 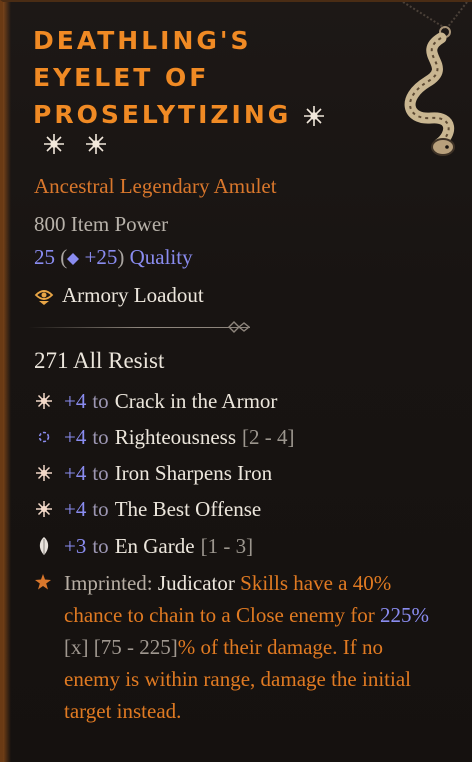 What do you see at coordinates (154, 545) in the screenshot?
I see `affix-name: En Garde` at bounding box center [154, 545].